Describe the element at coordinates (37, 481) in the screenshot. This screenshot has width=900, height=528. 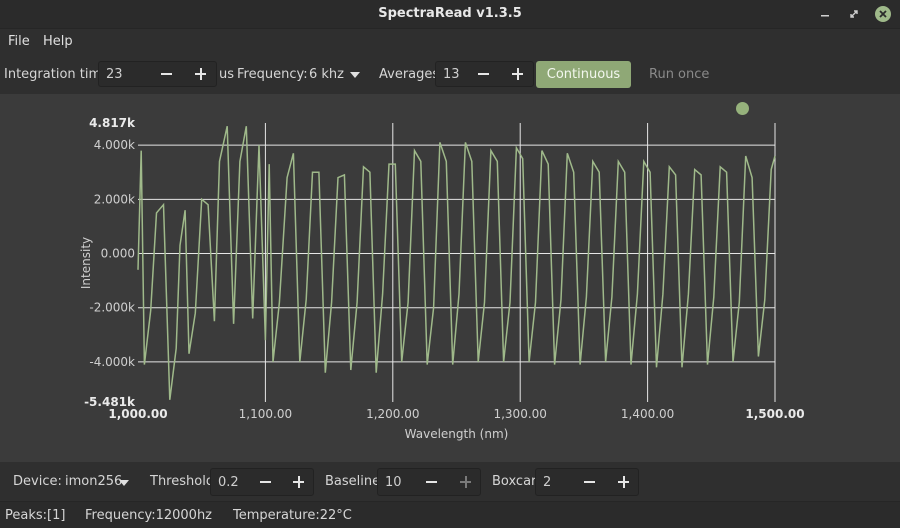
I see `device-label: Device:` at that location.